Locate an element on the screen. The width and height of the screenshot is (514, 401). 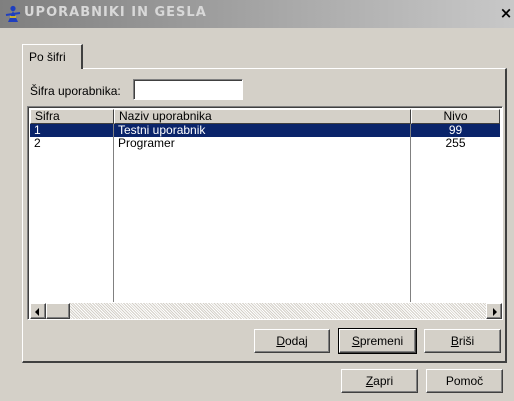
title-bar: UPORABNIKI IN GESLA × is located at coordinates (257, 14).